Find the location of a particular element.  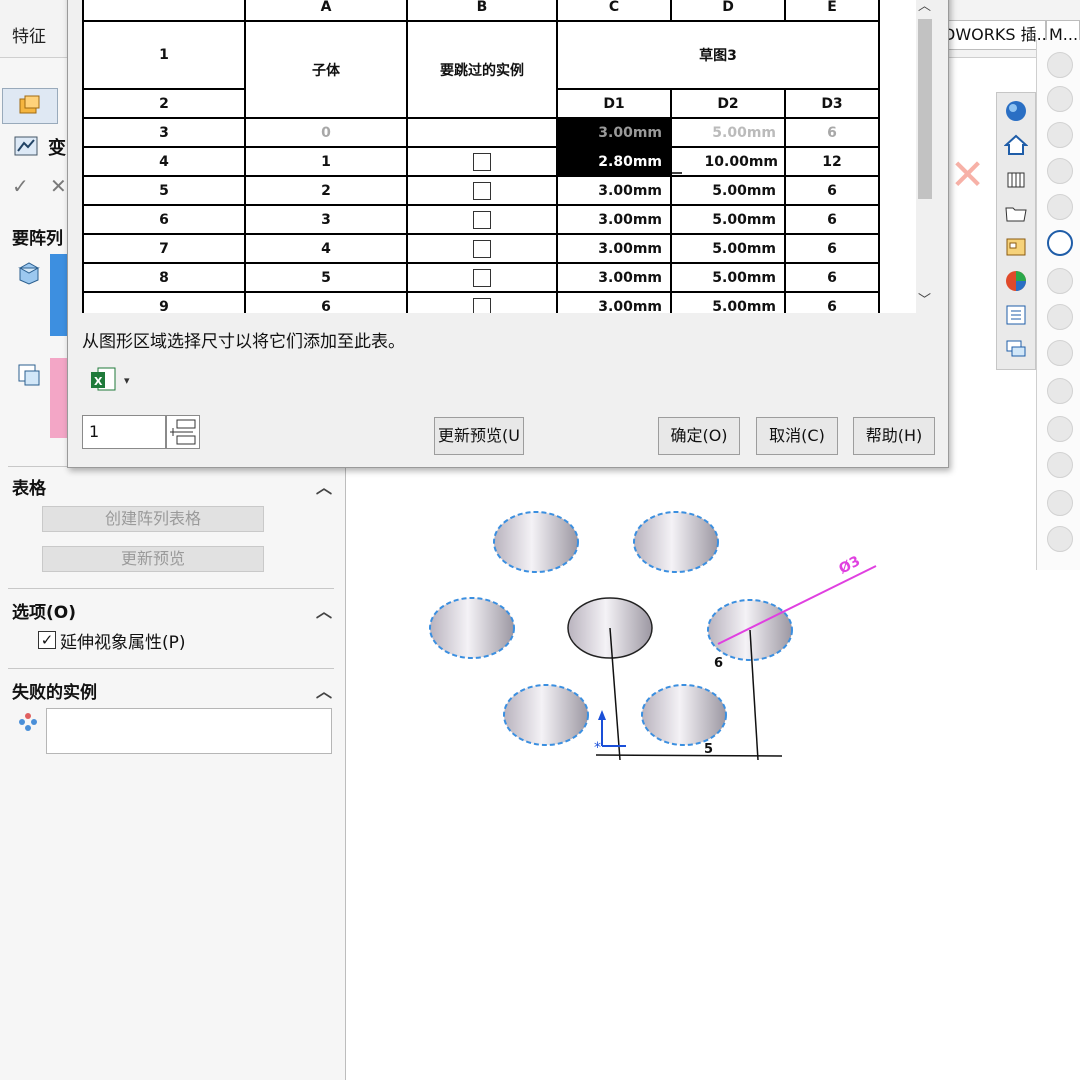

update-preview-dialog-button: 更新预览(U is located at coordinates (479, 436).